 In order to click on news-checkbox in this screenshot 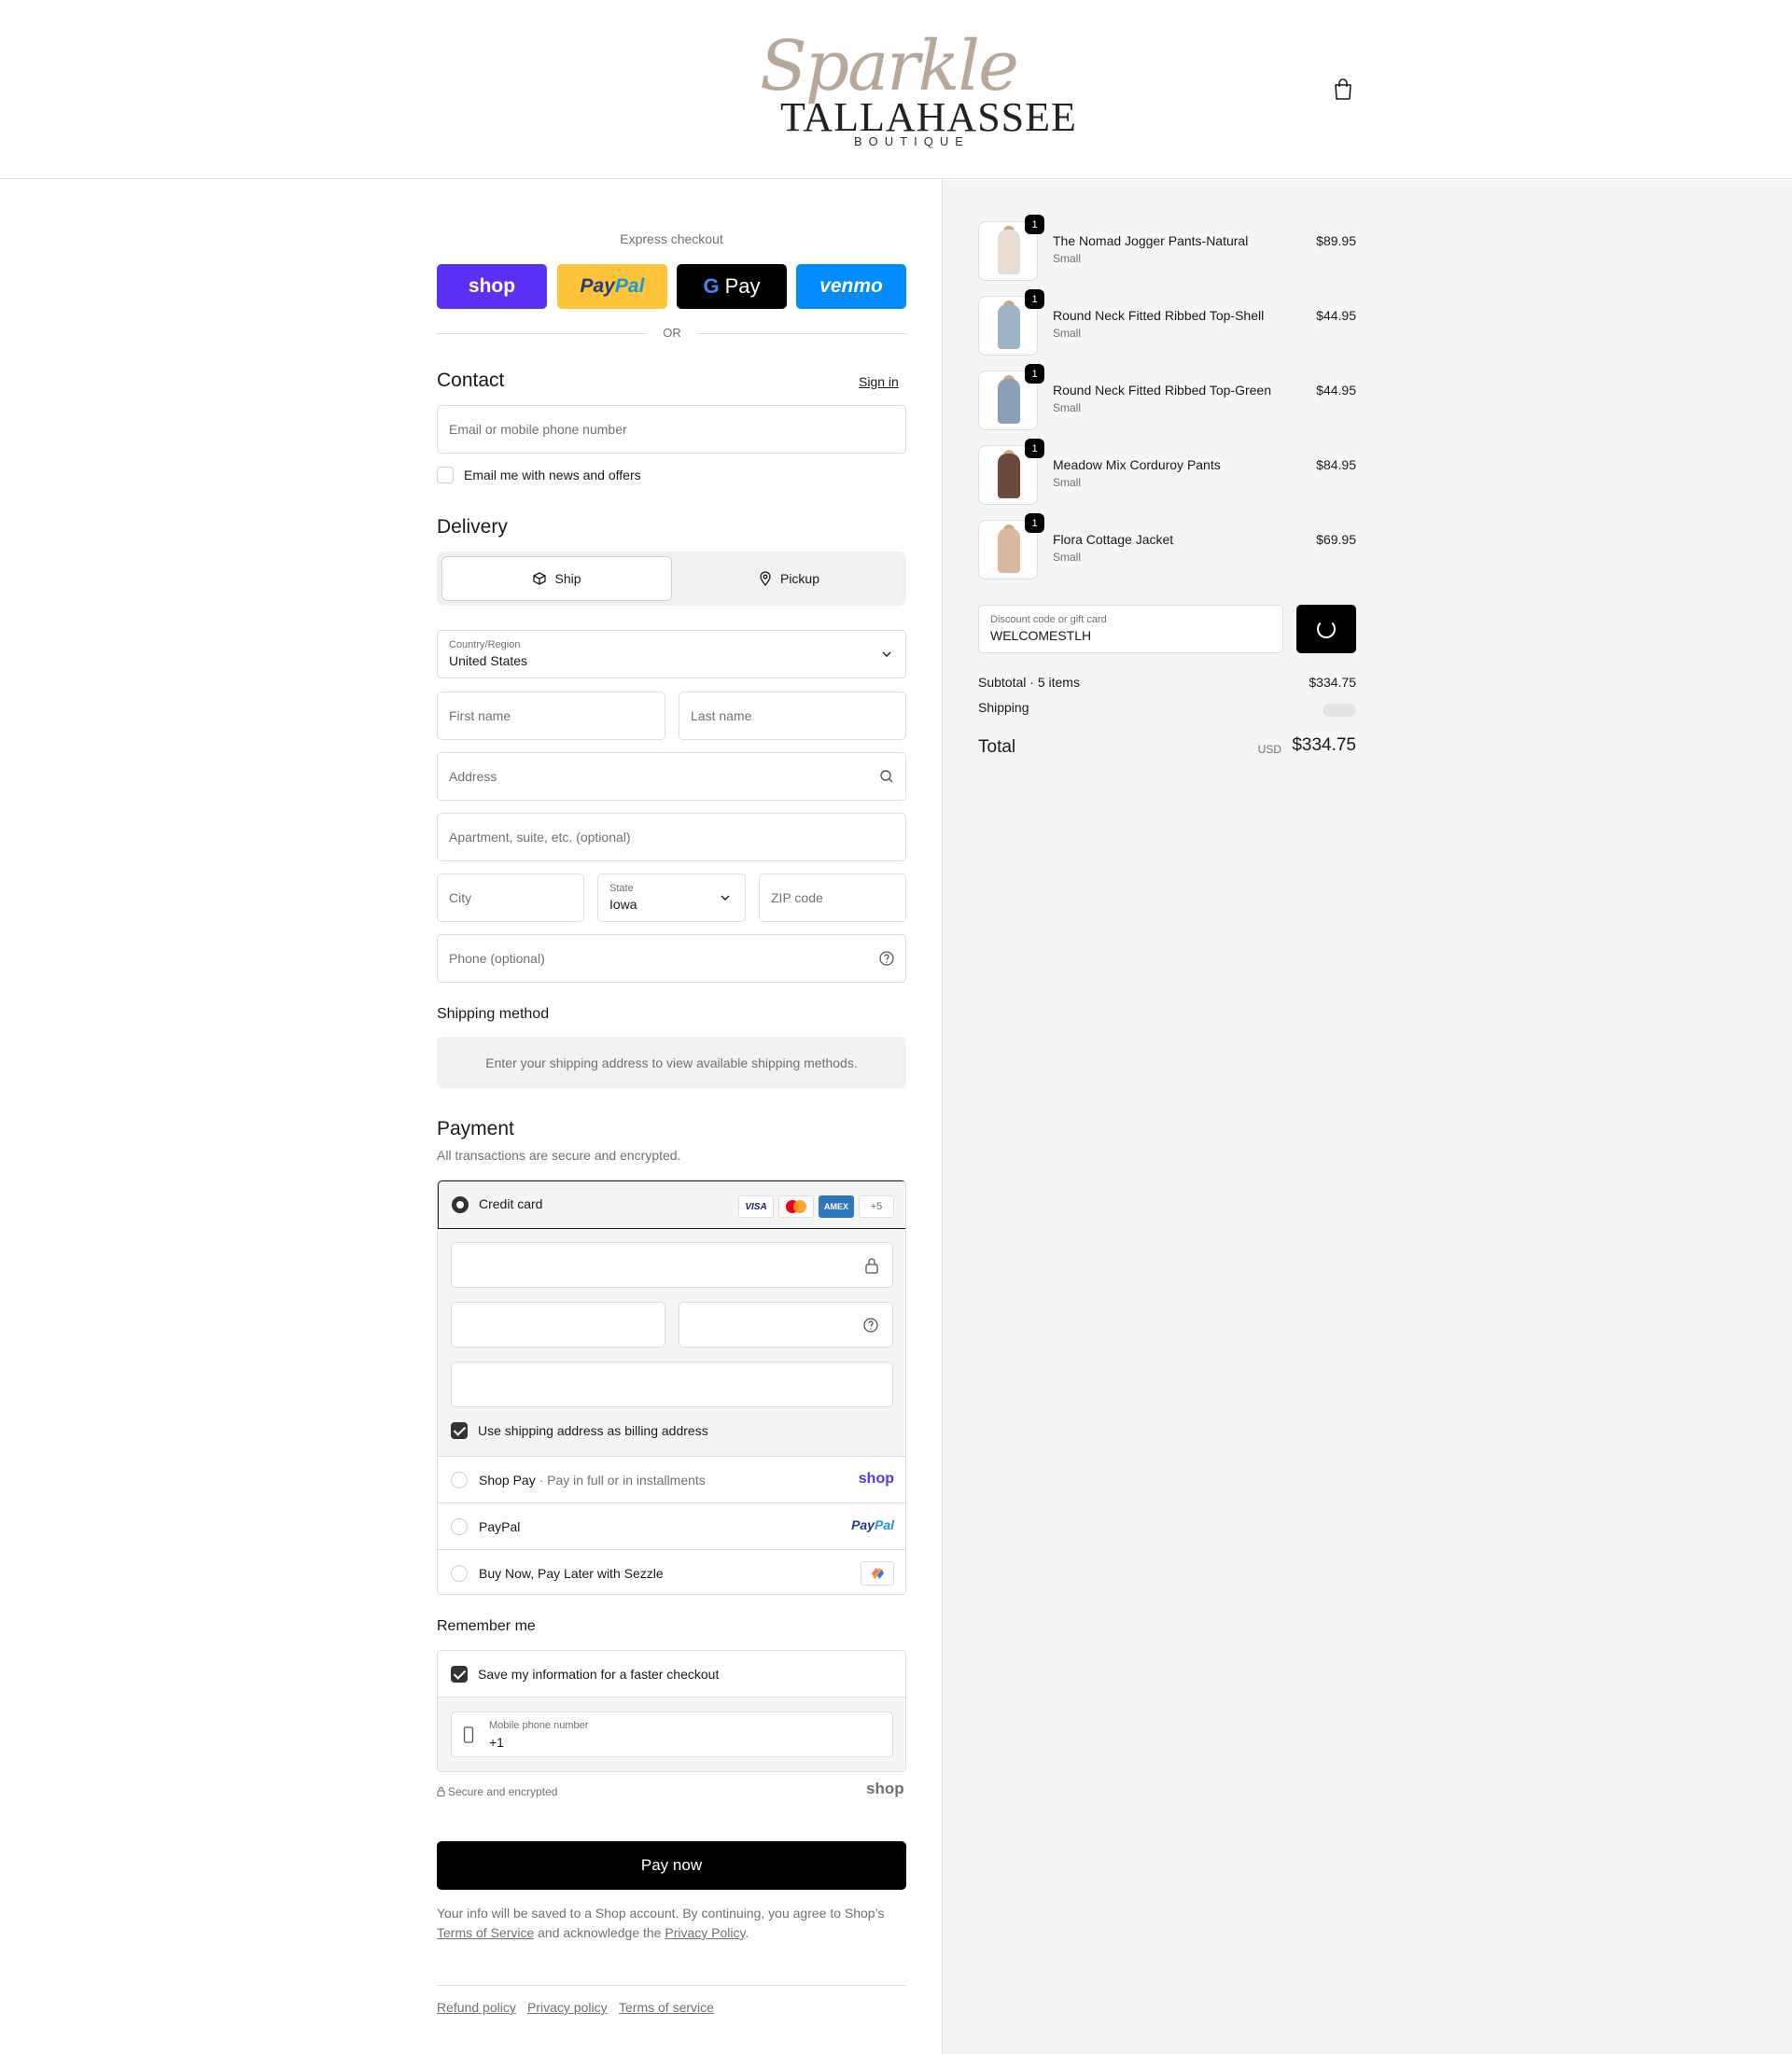, I will do `click(445, 475)`.